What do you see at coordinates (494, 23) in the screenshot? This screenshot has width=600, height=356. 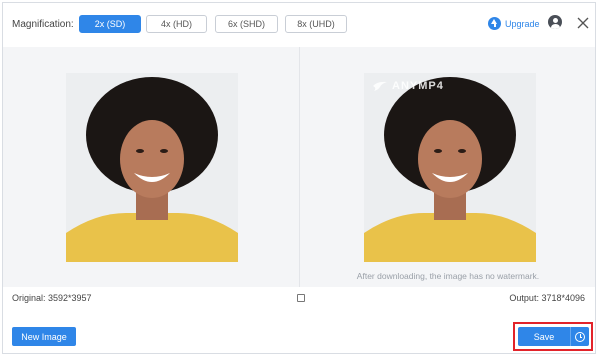 I see `arrow-up-circle-icon` at bounding box center [494, 23].